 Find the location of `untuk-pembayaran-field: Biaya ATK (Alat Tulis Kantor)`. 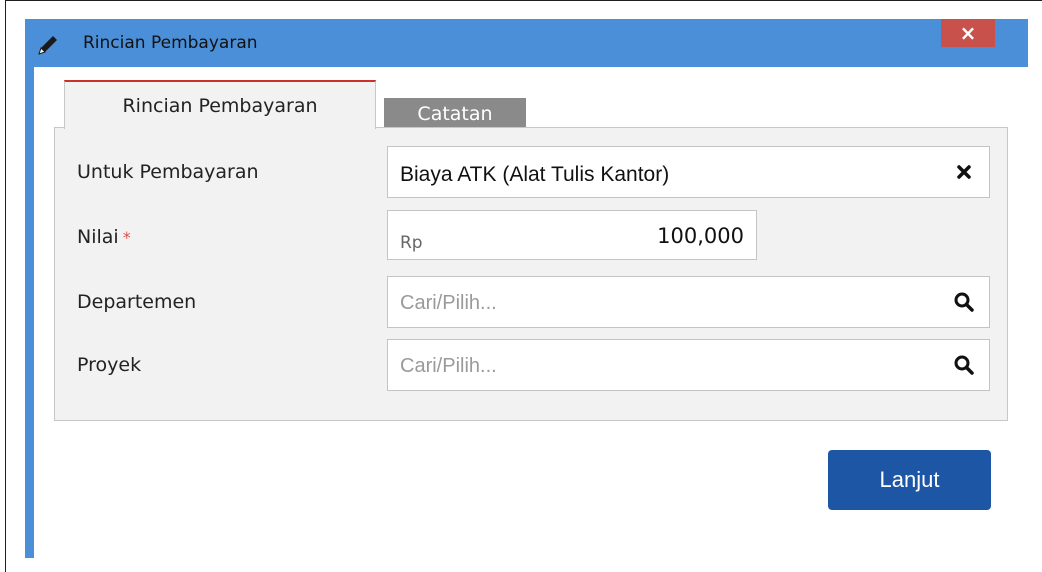

untuk-pembayaran-field: Biaya ATK (Alat Tulis Kantor) is located at coordinates (688, 172).